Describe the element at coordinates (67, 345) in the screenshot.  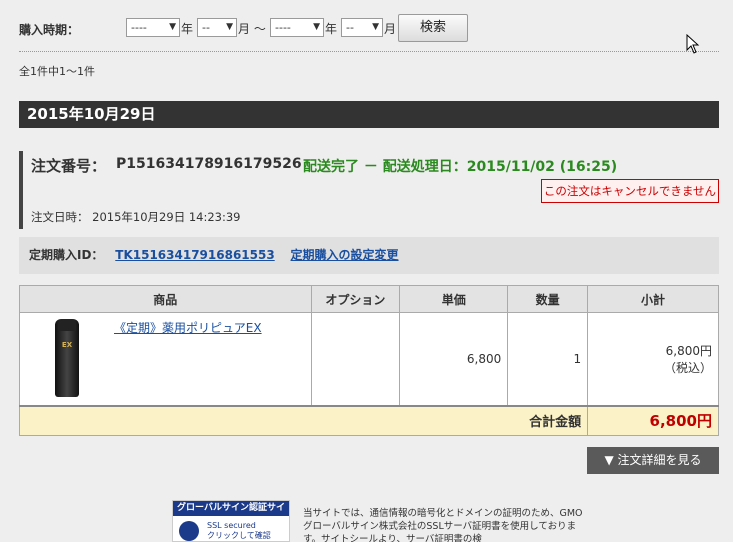
I see `product-logo: EX` at that location.